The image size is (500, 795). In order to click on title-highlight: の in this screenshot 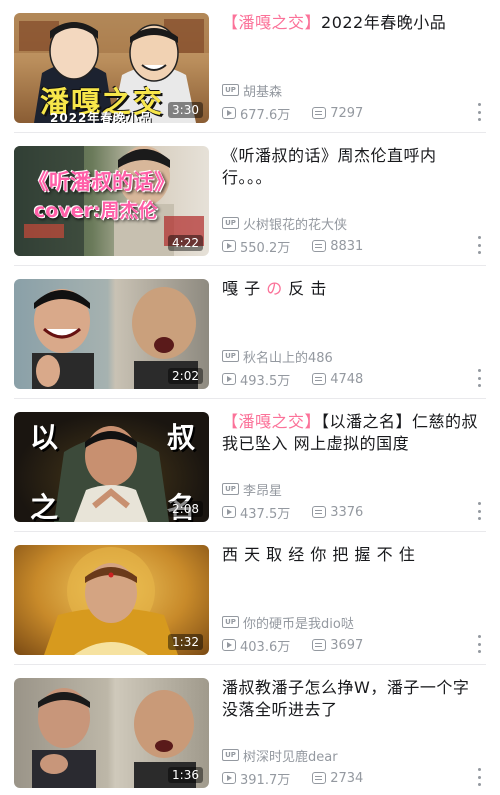, I will do `click(274, 288)`.